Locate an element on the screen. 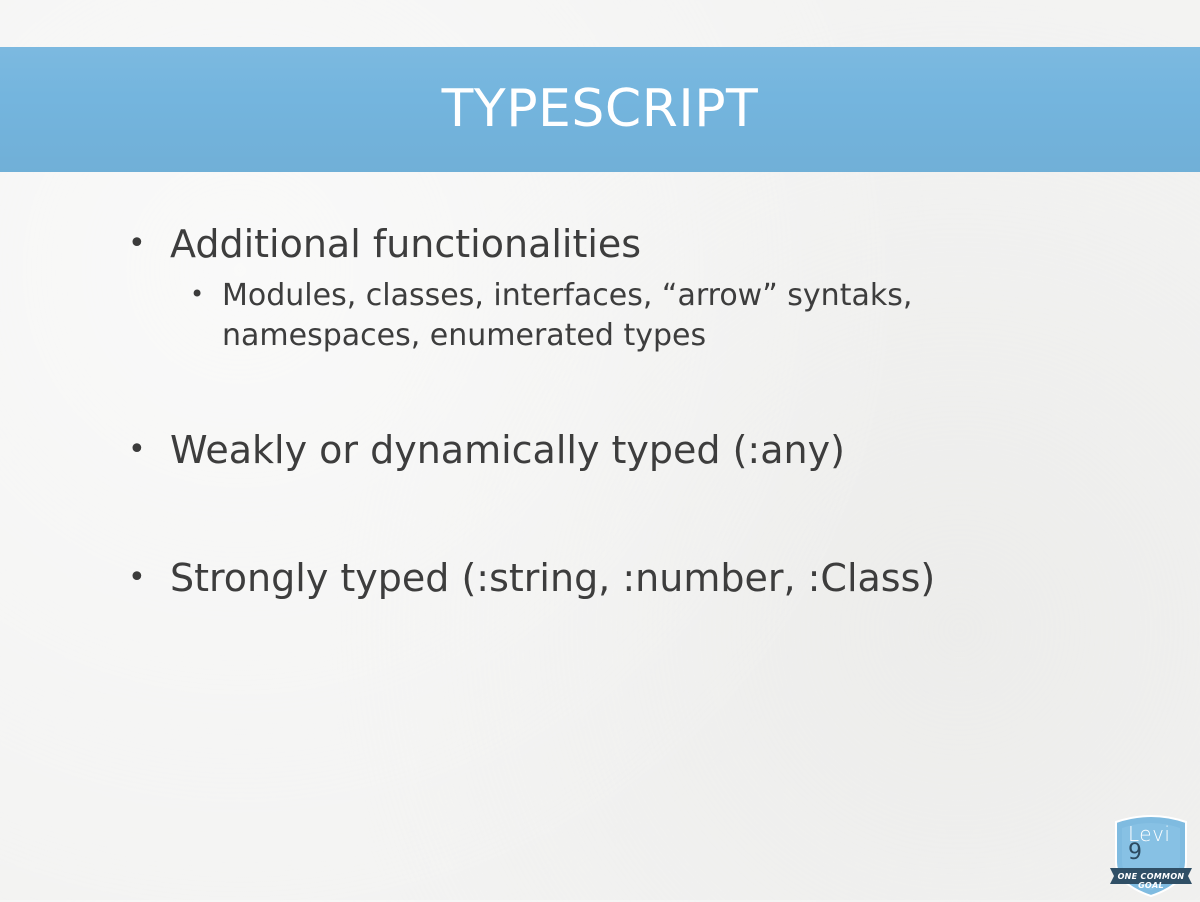 The height and width of the screenshot is (902, 1200). slide-title: TYPESCRIPT is located at coordinates (600, 109).